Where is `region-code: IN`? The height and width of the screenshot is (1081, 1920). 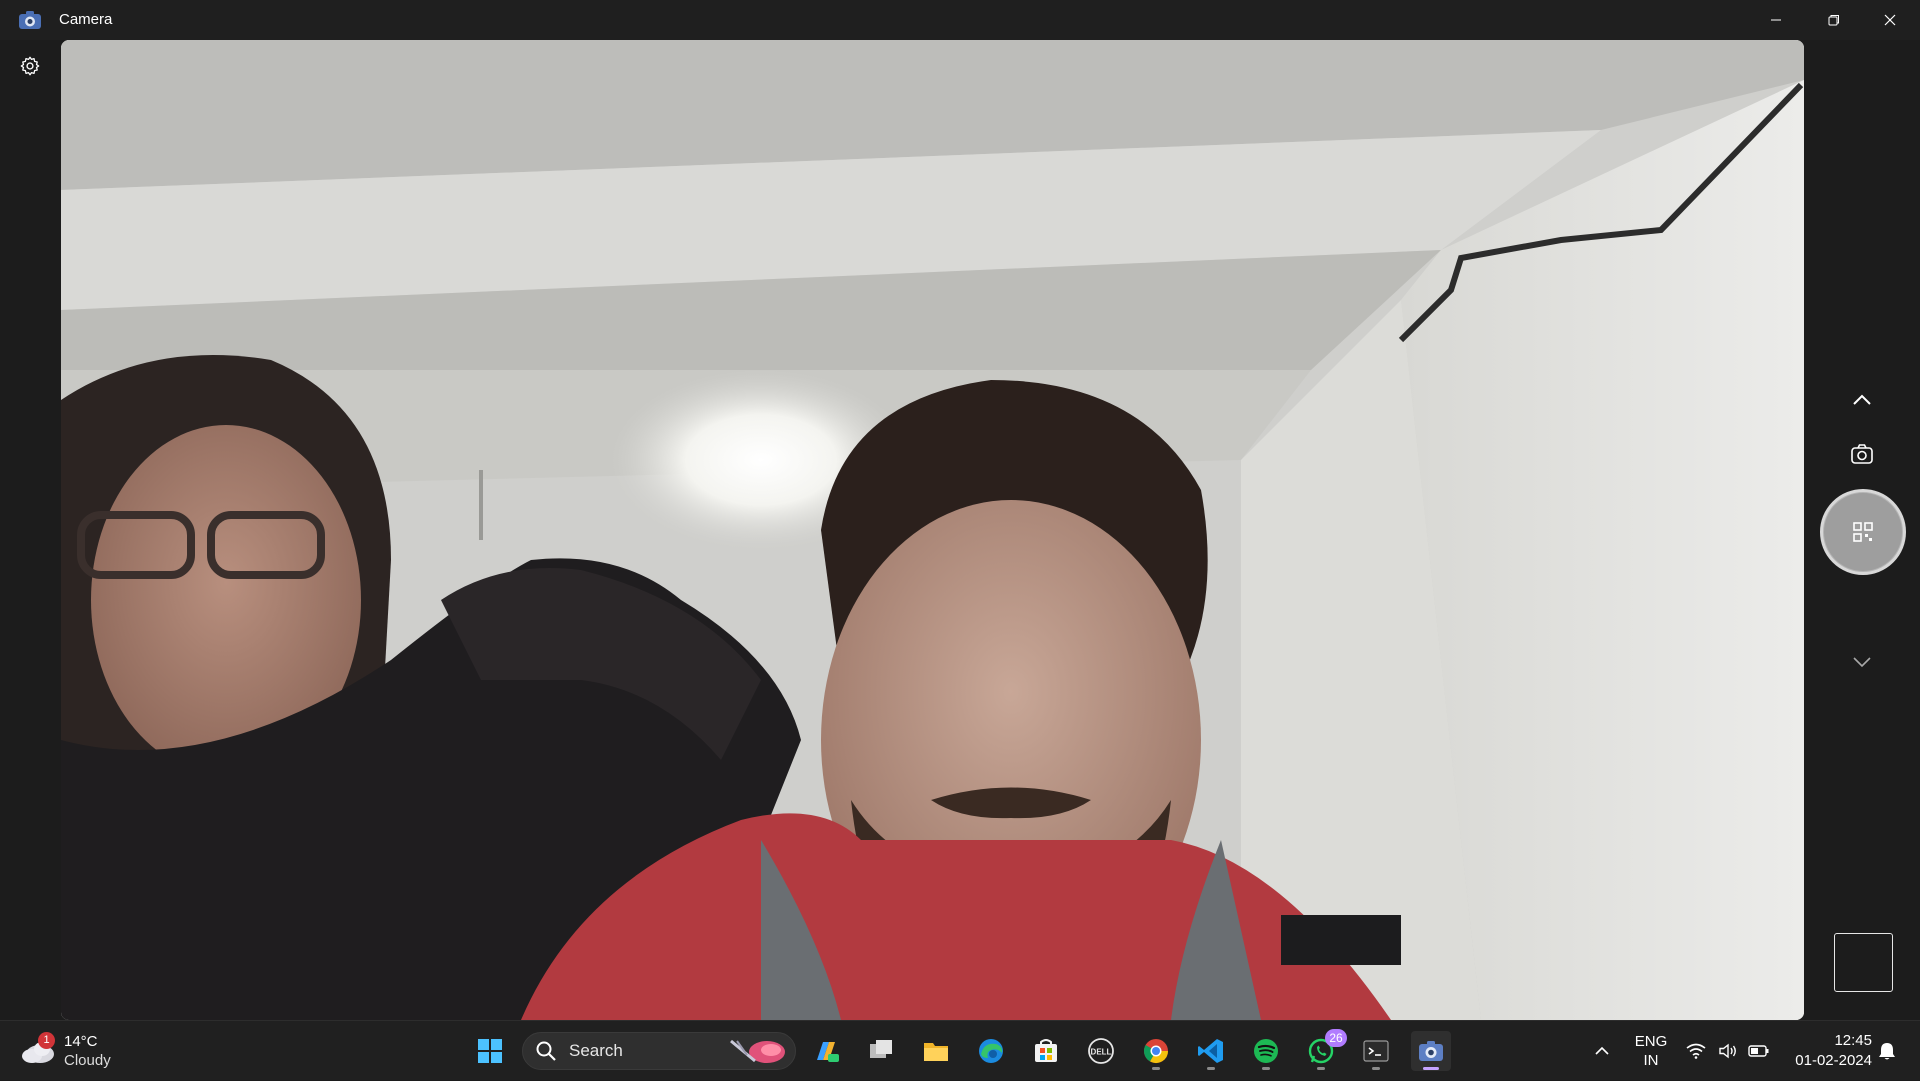 region-code: IN is located at coordinates (1651, 1060).